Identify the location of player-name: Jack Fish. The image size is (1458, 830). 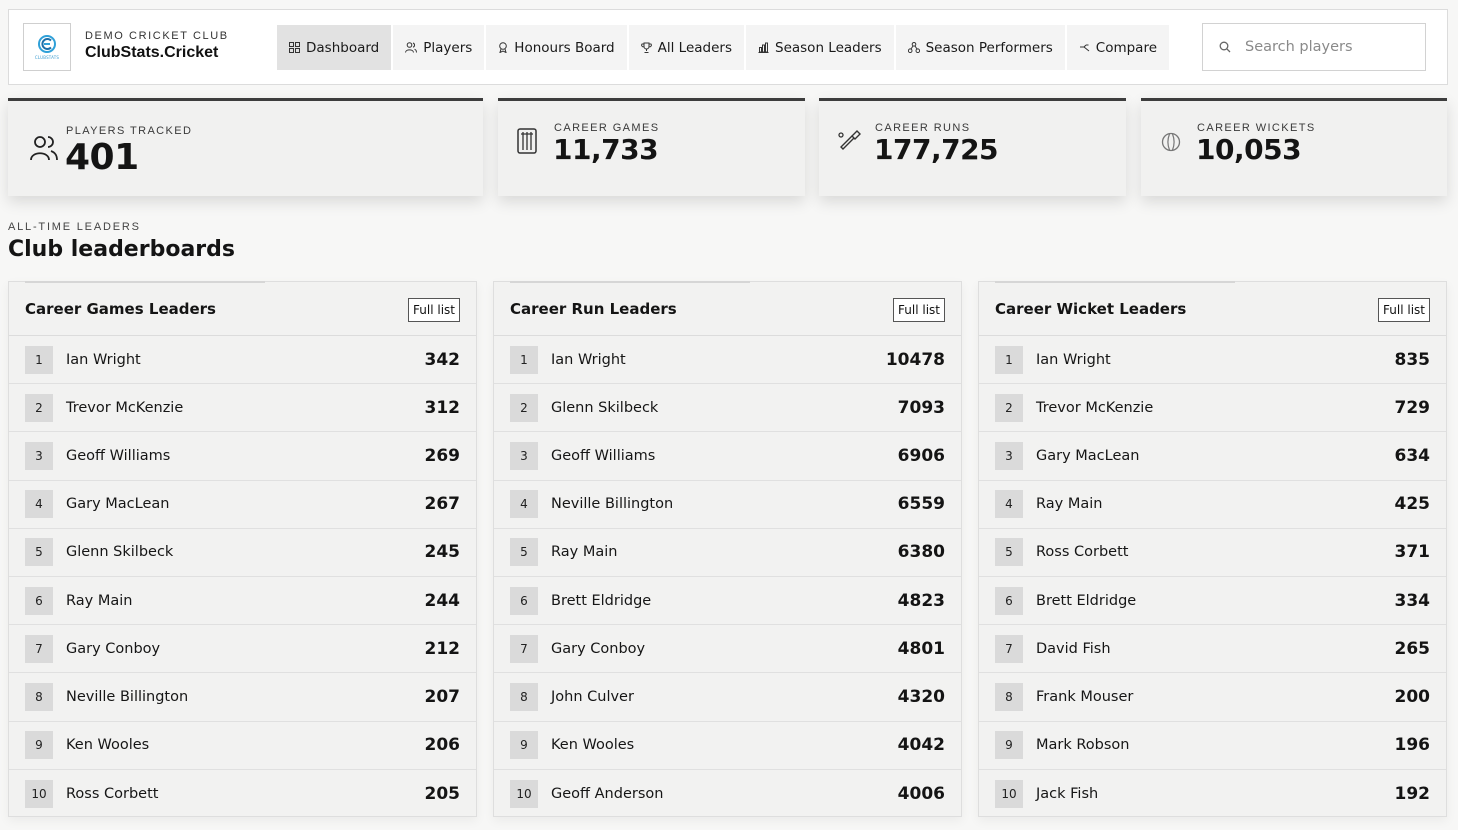
(1067, 794).